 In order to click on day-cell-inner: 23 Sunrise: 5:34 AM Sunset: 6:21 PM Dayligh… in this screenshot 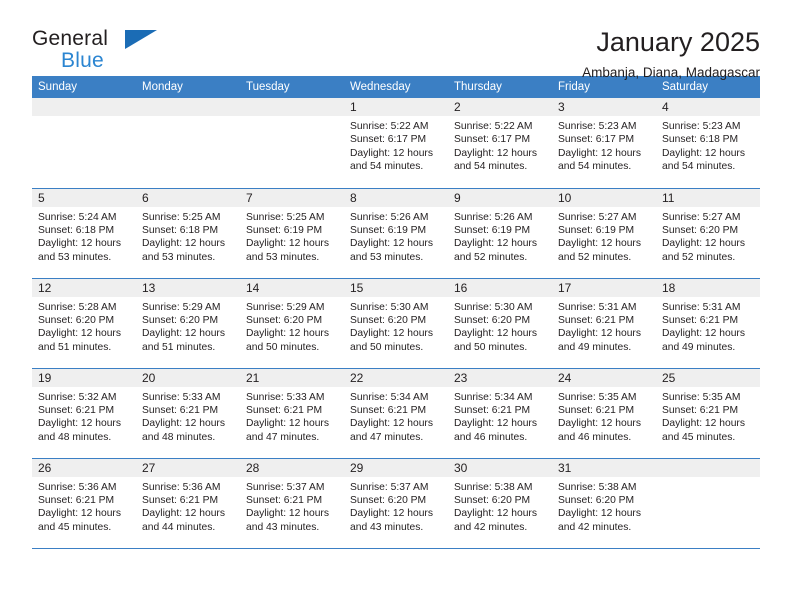, I will do `click(500, 413)`.